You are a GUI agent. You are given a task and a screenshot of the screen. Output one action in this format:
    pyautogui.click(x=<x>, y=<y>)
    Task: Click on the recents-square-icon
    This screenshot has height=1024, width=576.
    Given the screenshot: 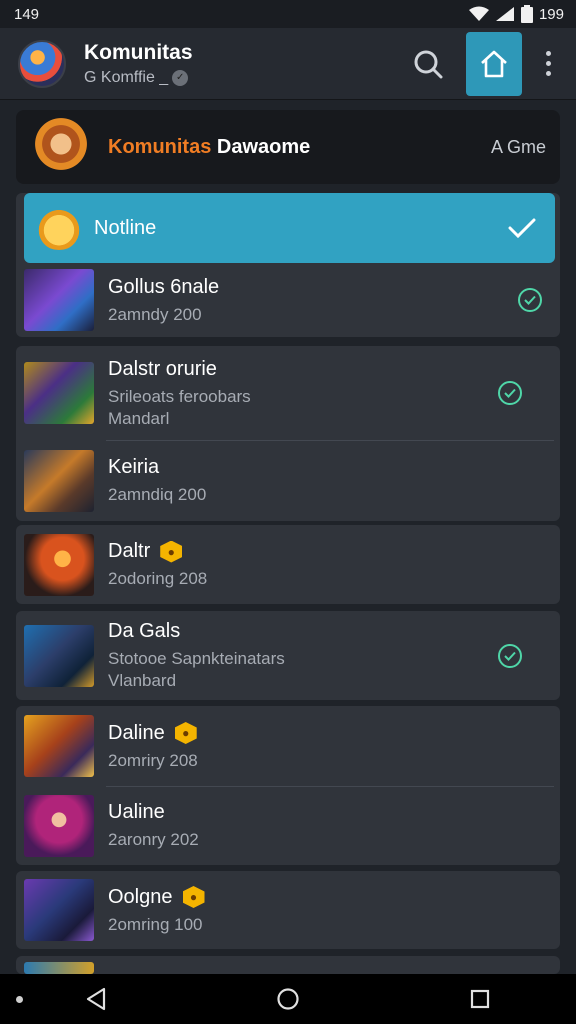 What is the action you would take?
    pyautogui.click(x=480, y=999)
    